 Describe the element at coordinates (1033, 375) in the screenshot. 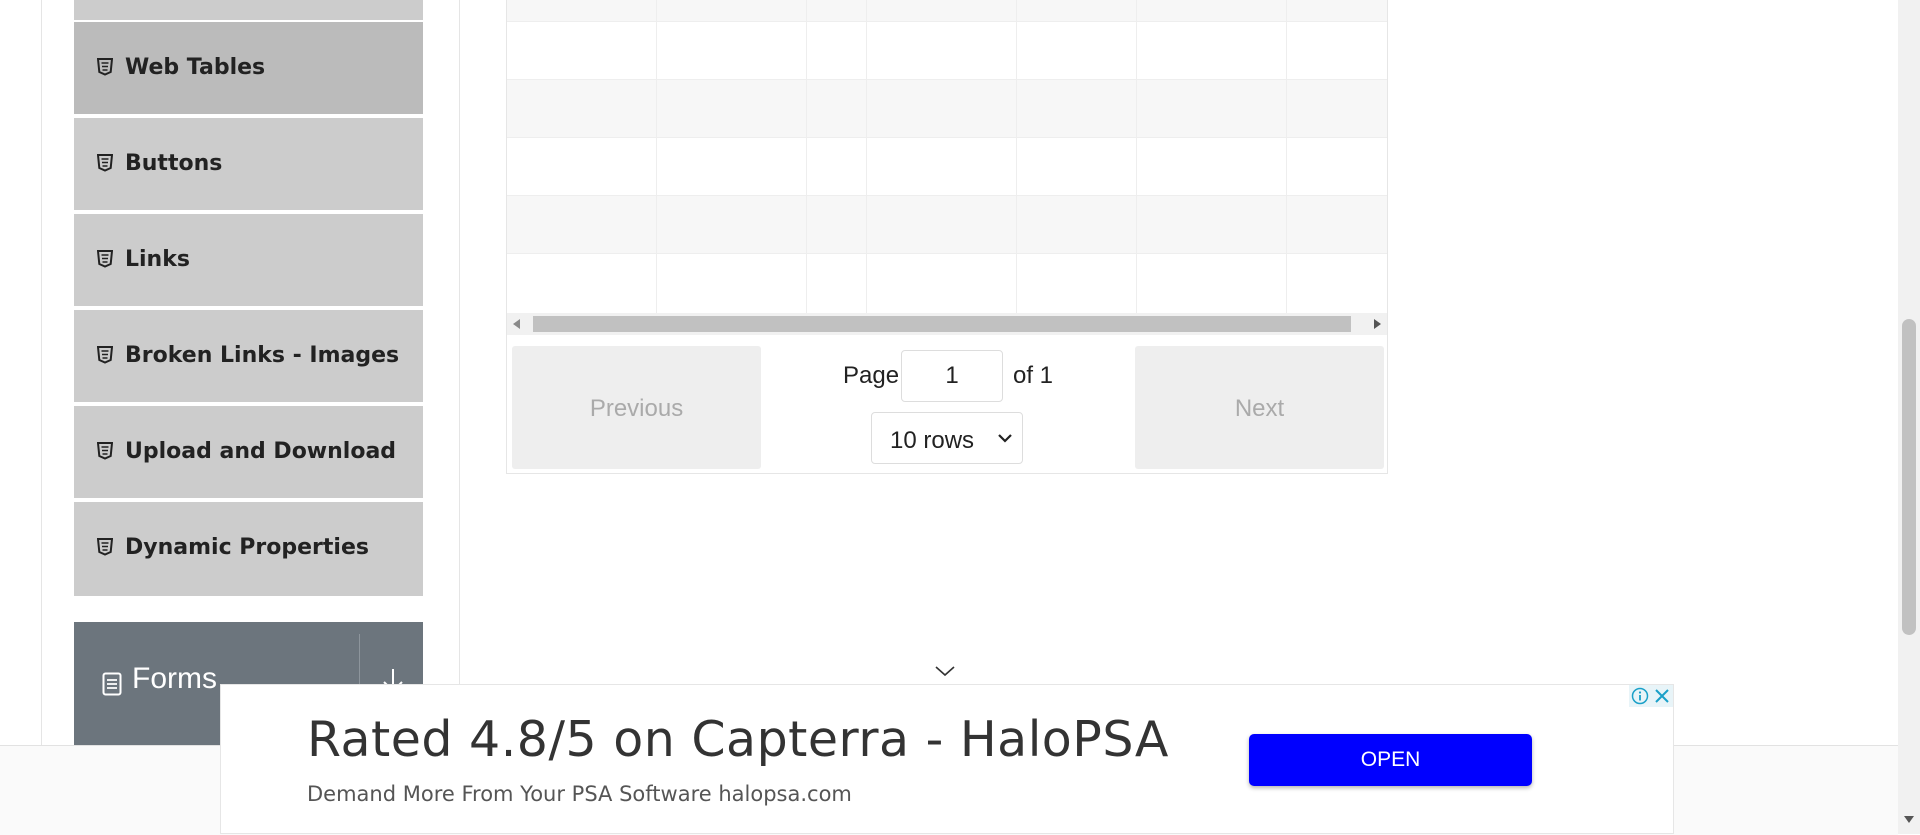

I see `total-pages-label: of 1` at that location.